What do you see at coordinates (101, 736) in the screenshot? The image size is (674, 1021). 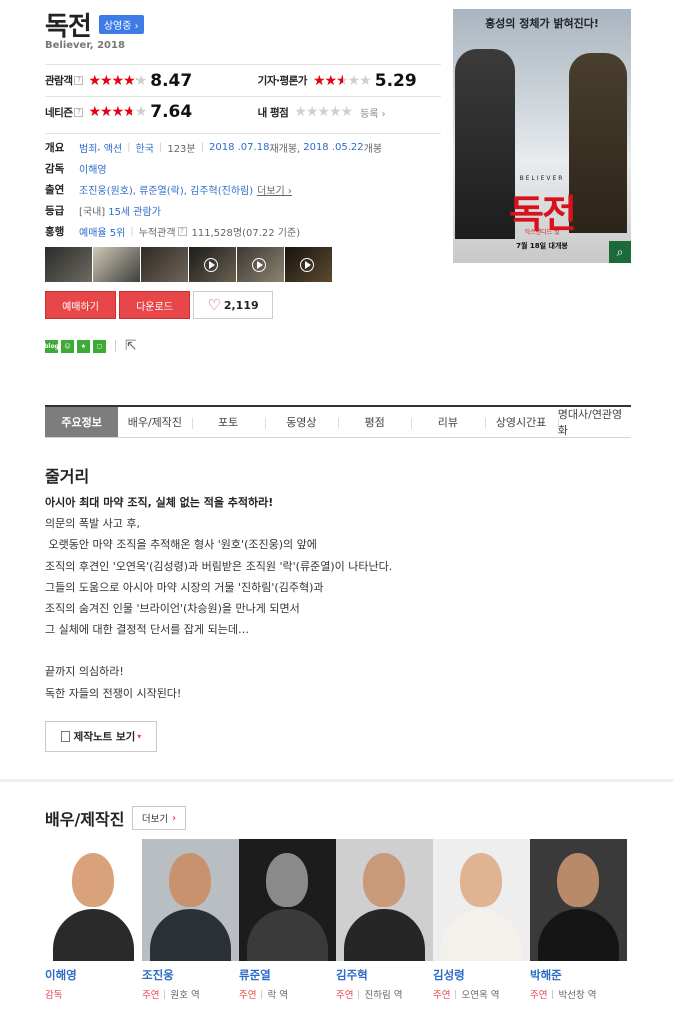 I see `production-note-button: 제작노트 보기 ▾` at bounding box center [101, 736].